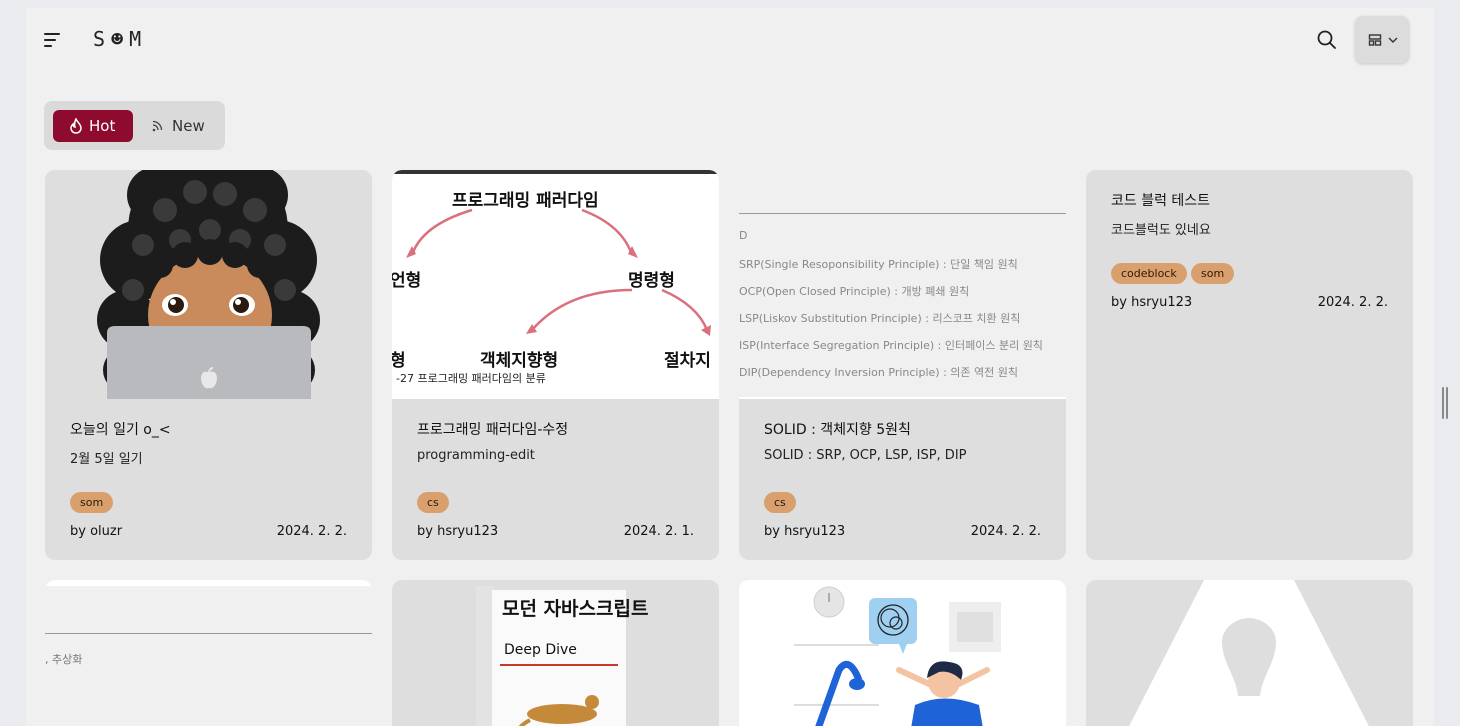 The image size is (1460, 726). I want to click on tag: codeblock, so click(1149, 273).